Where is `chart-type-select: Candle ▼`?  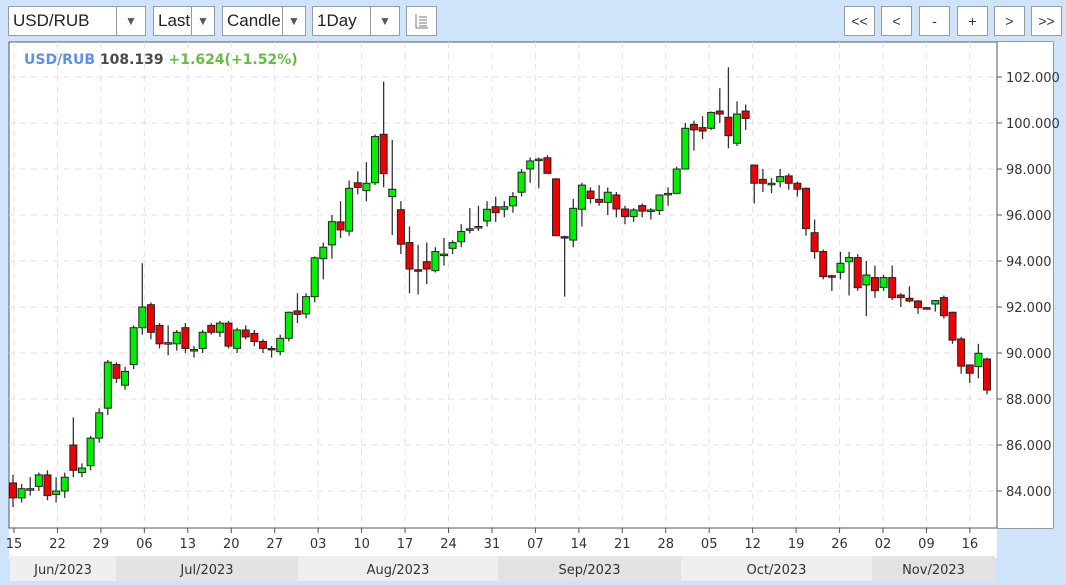 chart-type-select: Candle ▼ is located at coordinates (264, 21).